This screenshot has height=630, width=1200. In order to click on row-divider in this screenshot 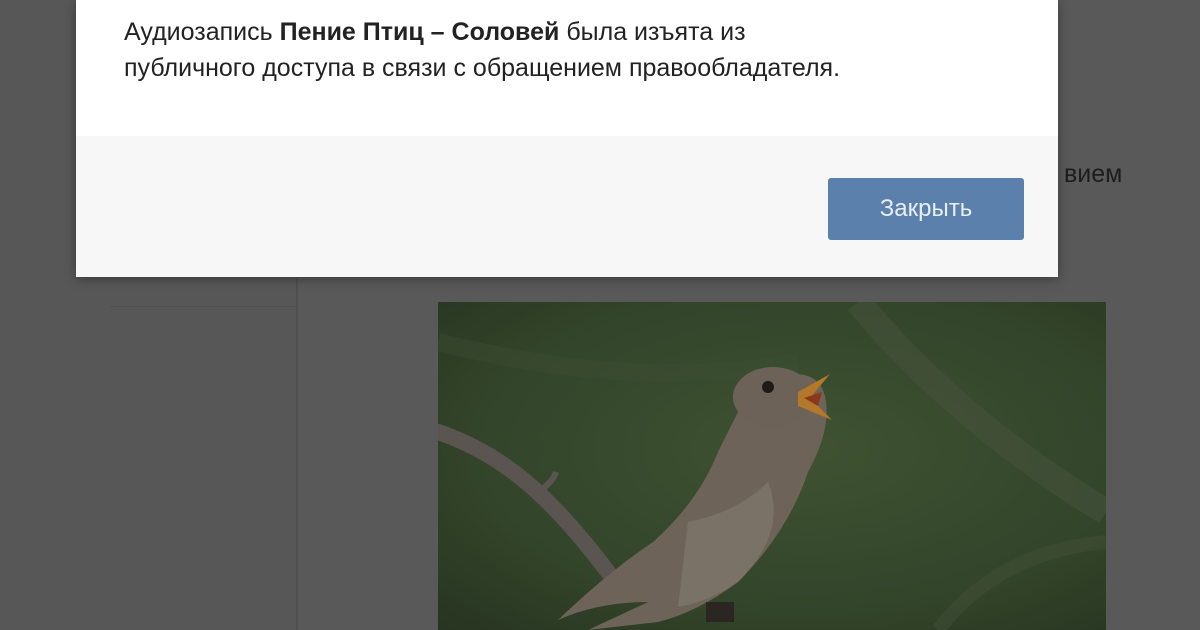, I will do `click(203, 306)`.